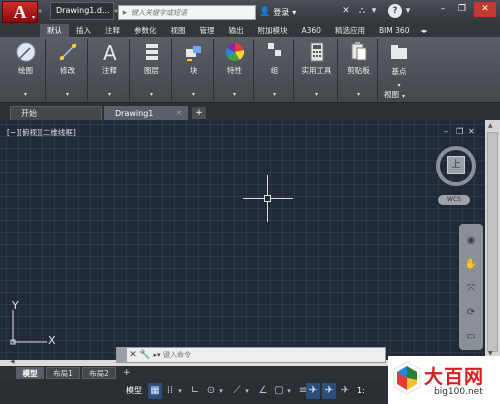  I want to click on tab-insert: 插入, so click(83, 30).